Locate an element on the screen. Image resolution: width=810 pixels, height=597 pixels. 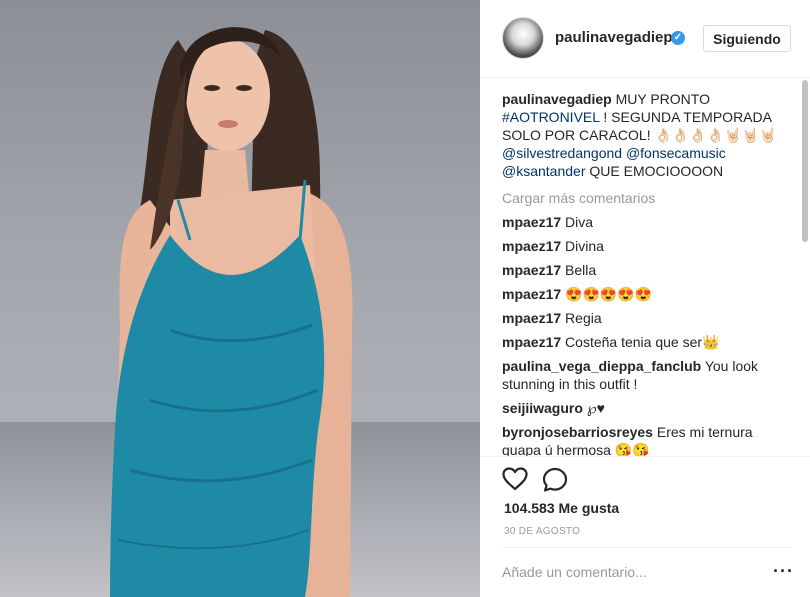
load-more-comments-link: Cargar más comentarios is located at coordinates (647, 198).